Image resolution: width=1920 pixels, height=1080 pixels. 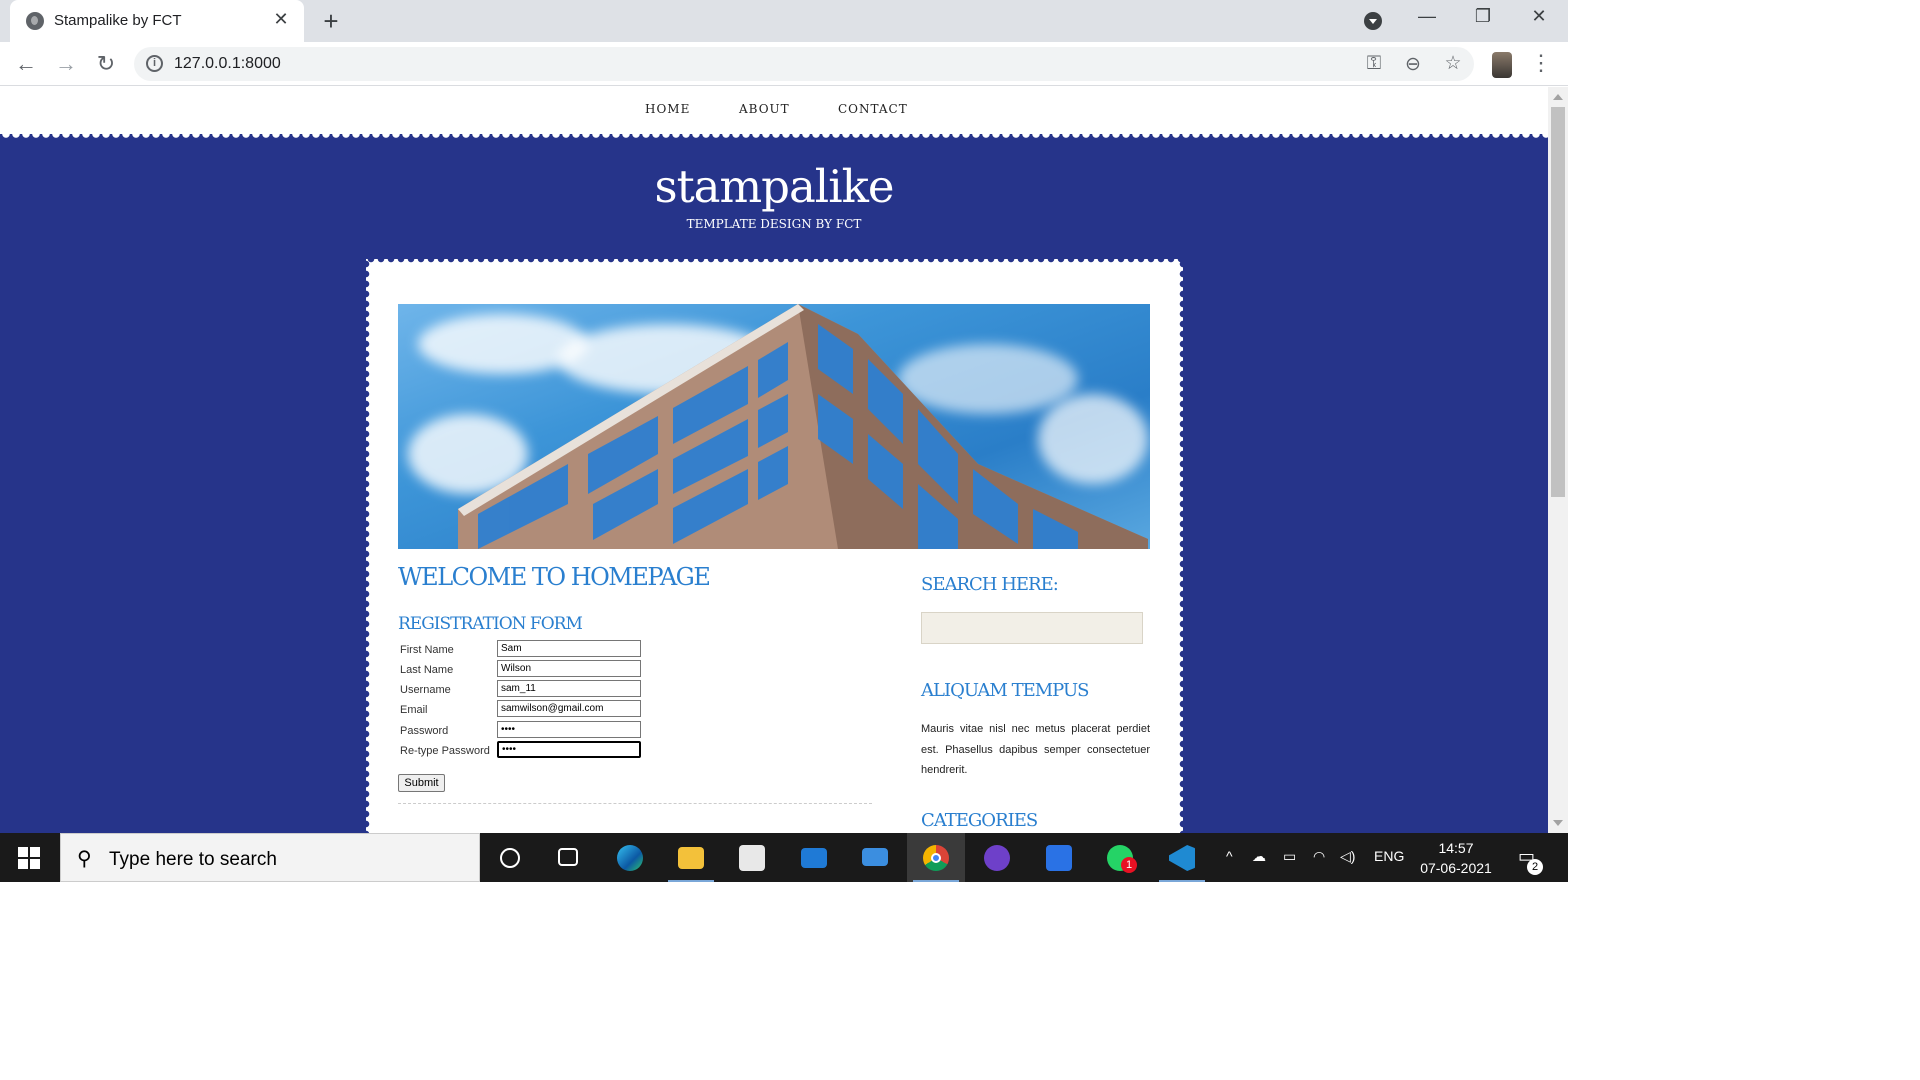 What do you see at coordinates (774, 134) in the screenshot?
I see `nav-scallop-edge` at bounding box center [774, 134].